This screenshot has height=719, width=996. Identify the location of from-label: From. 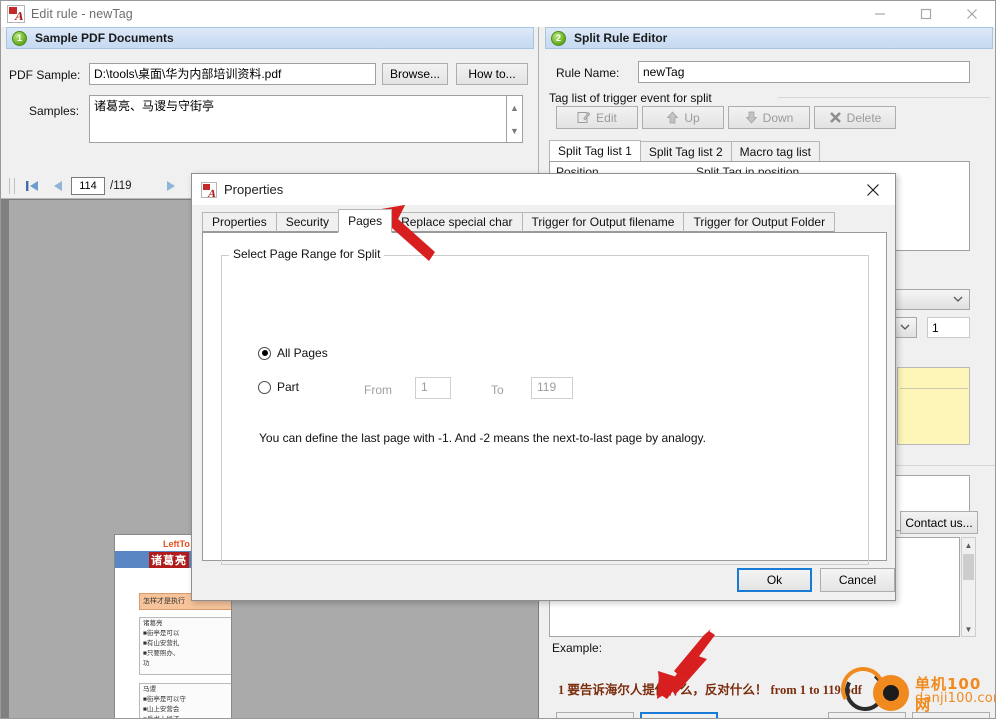
(378, 390).